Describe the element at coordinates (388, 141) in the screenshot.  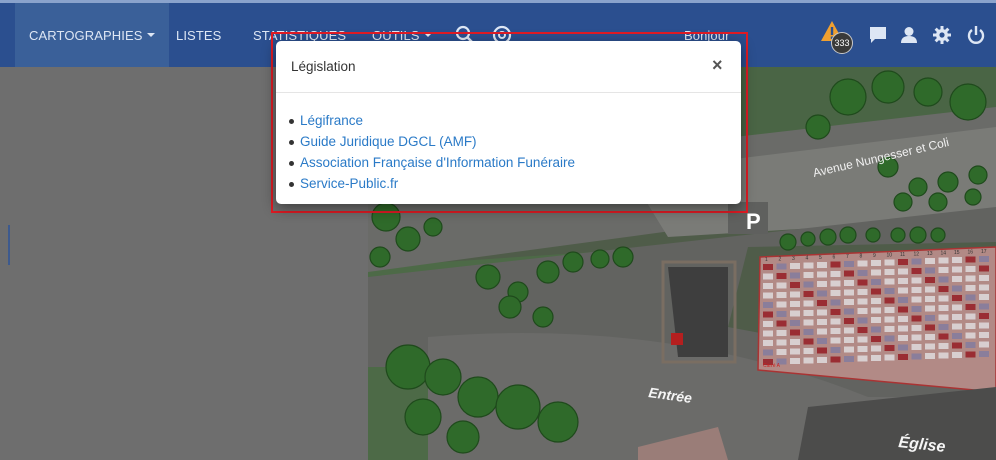
I see `link-guide-dgcl: Guide Juridique DGCL (AMF)` at that location.